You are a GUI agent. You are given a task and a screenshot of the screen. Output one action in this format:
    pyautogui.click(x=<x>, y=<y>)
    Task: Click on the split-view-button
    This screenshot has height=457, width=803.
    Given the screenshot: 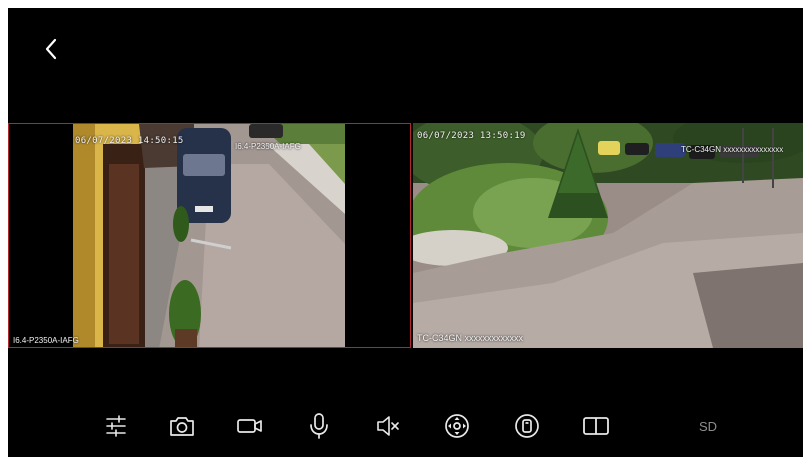 What is the action you would take?
    pyautogui.click(x=596, y=426)
    